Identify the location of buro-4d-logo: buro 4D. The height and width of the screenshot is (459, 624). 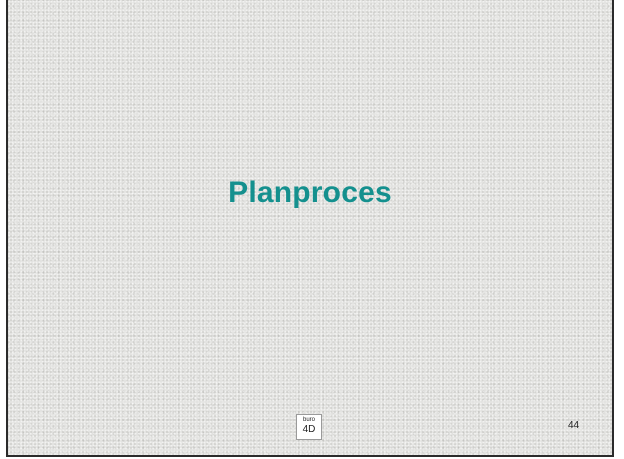
(309, 427).